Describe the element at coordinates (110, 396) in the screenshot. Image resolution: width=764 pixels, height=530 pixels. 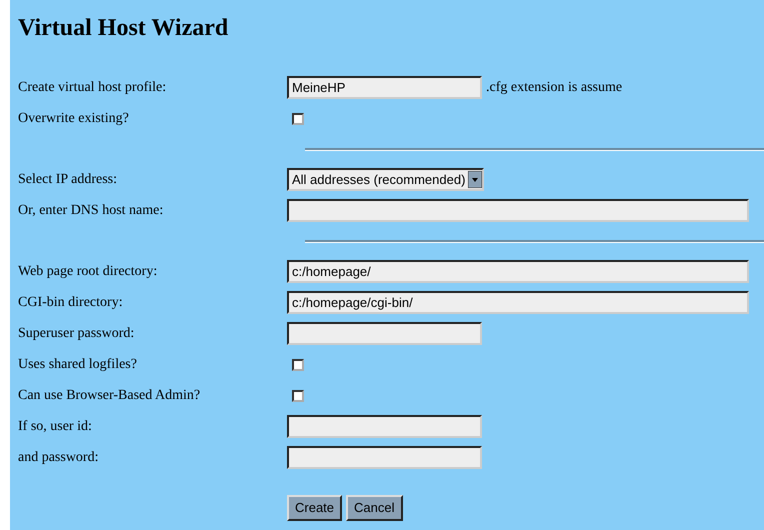
I see `field-label: Can use Browser-Based Admin?` at that location.